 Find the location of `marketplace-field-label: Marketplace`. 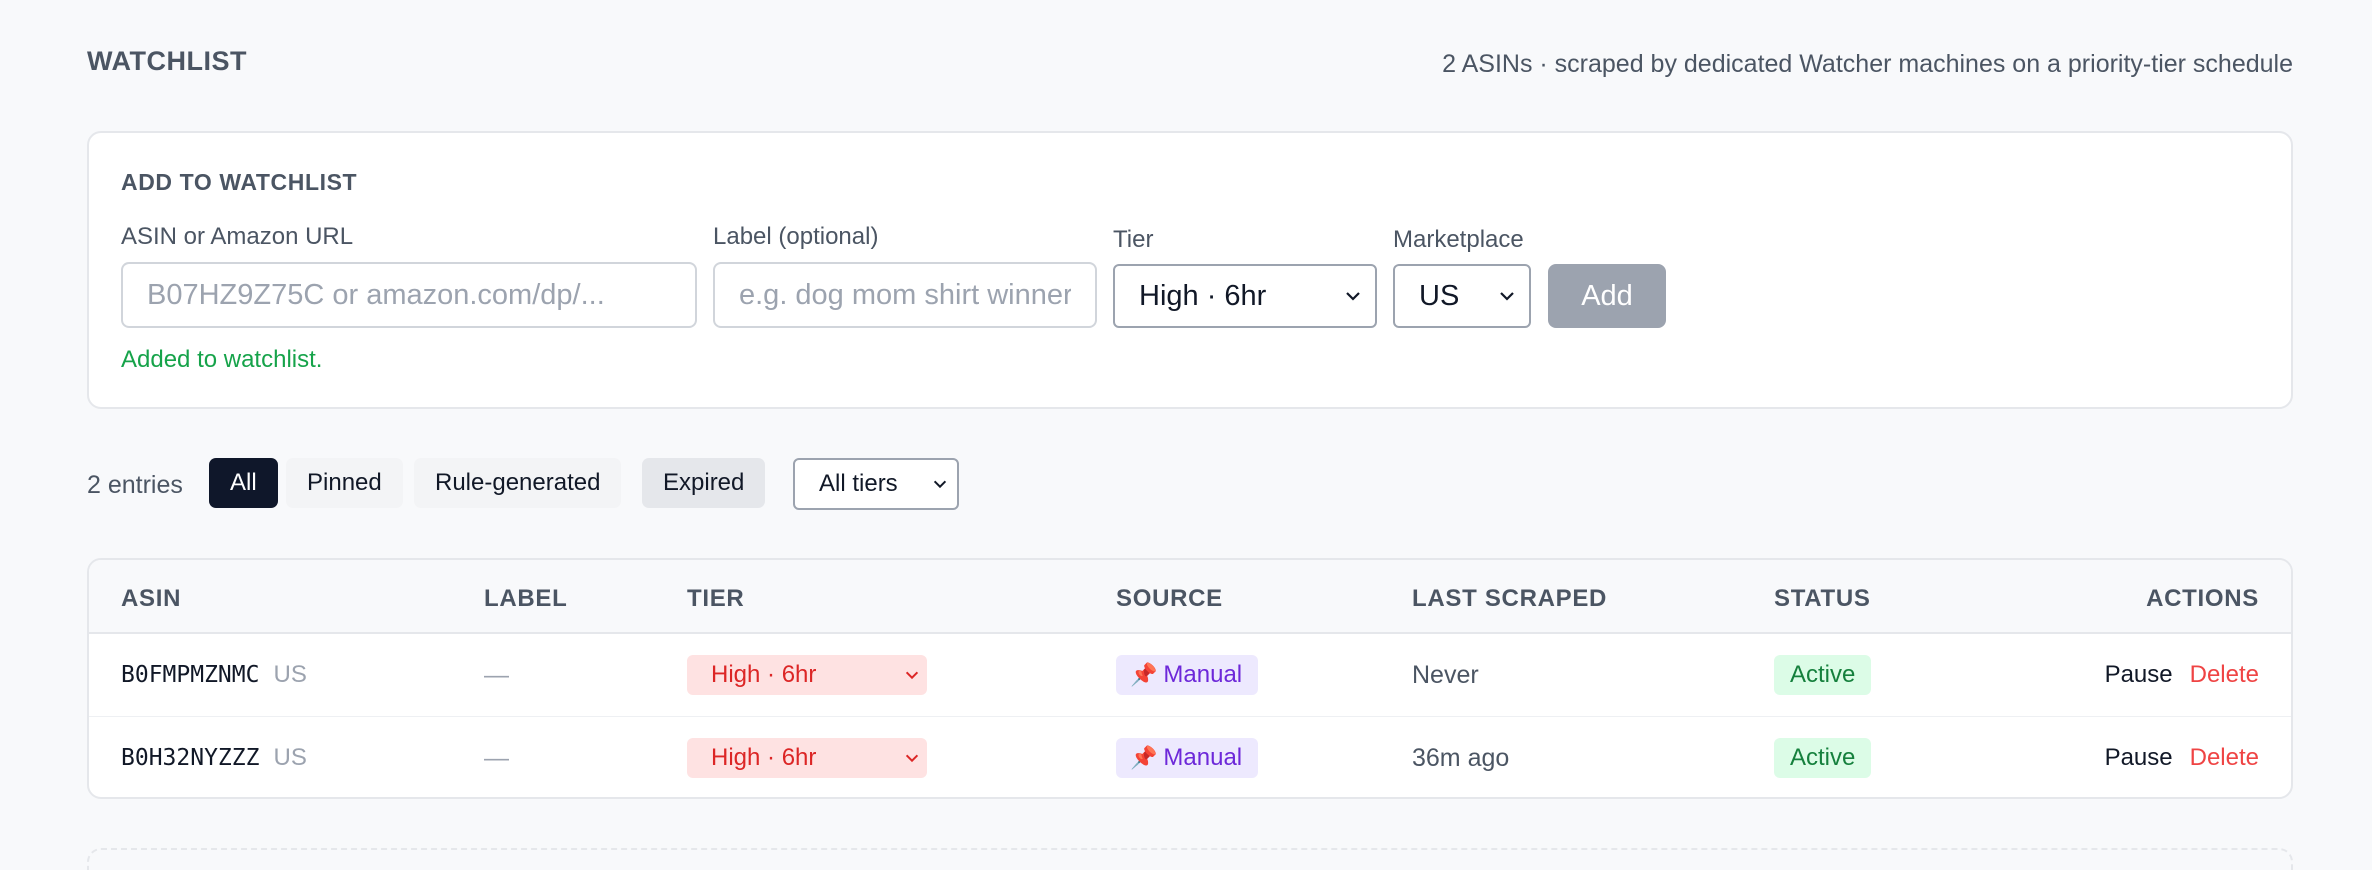

marketplace-field-label: Marketplace is located at coordinates (1458, 239).